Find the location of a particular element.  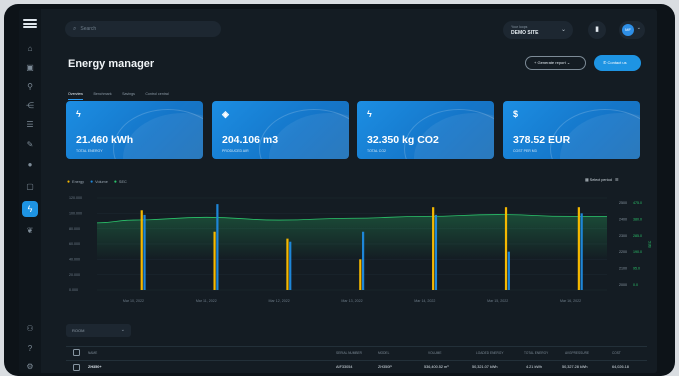

search-placeholder: Search is located at coordinates (88, 29).